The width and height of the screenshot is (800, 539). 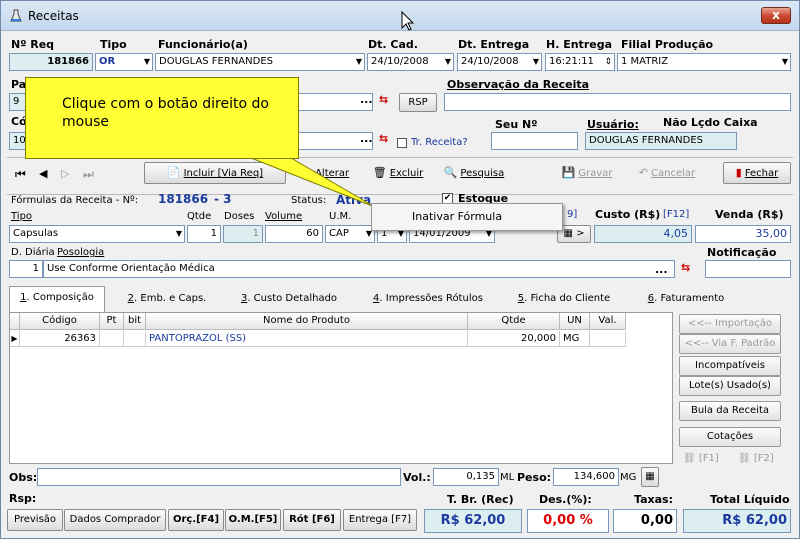 I want to click on help-tooltip: Clique com o botão direito do mouse, so click(x=162, y=118).